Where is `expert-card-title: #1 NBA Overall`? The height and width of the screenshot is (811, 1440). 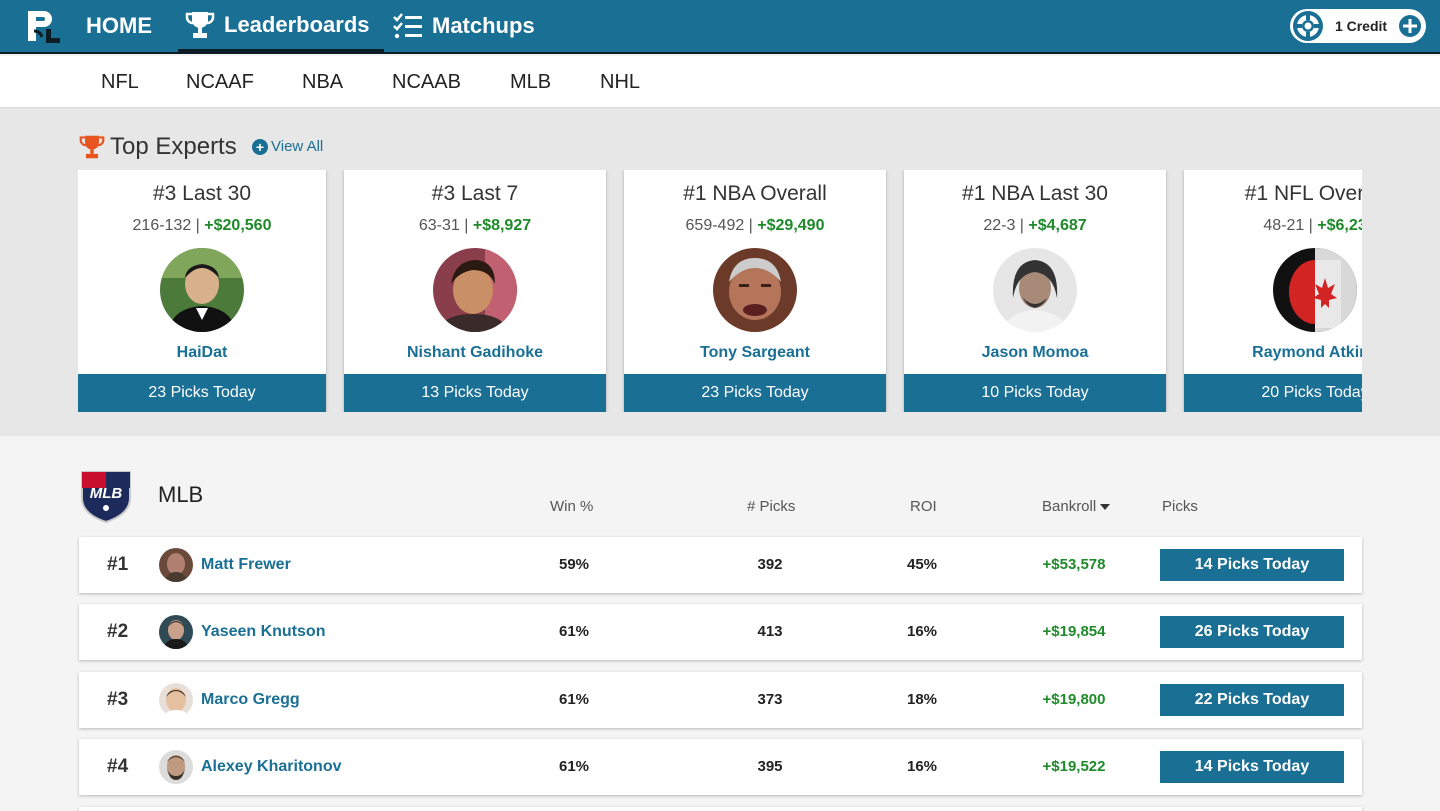
expert-card-title: #1 NBA Overall is located at coordinates (755, 193).